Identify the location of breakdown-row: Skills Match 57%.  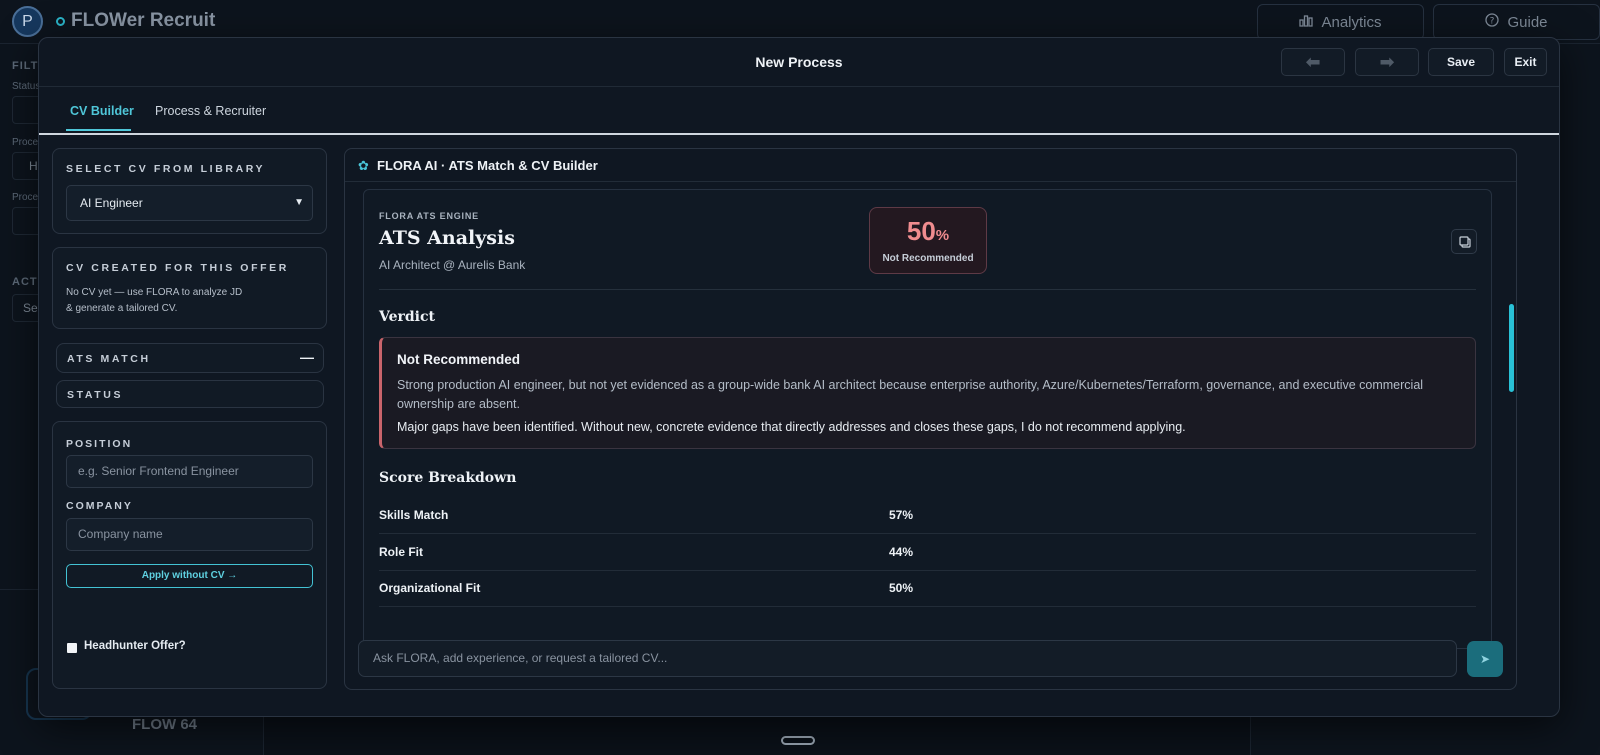
(927, 515).